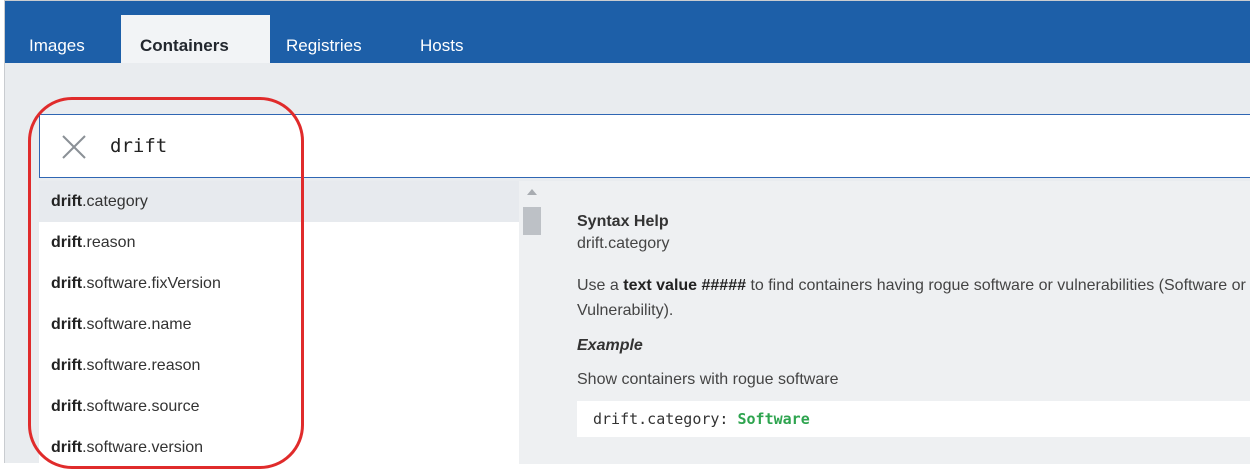 This screenshot has height=469, width=1250. What do you see at coordinates (279, 201) in the screenshot?
I see `suggestion-item: drift.category` at bounding box center [279, 201].